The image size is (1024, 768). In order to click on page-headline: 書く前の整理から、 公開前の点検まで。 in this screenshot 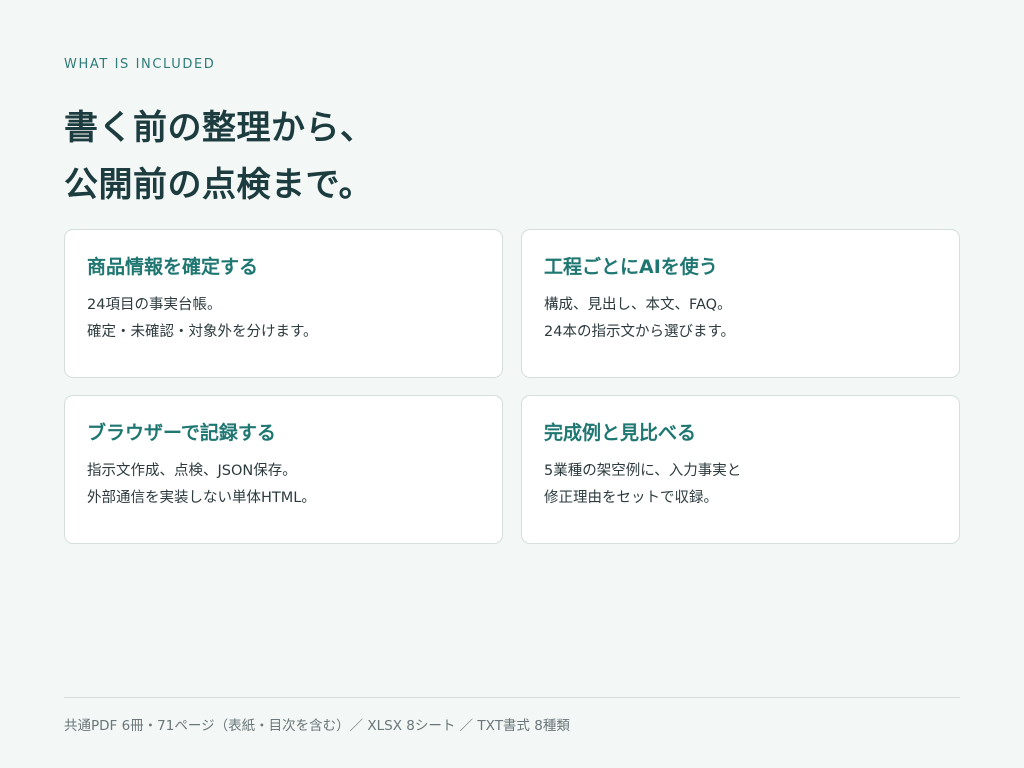, I will do `click(219, 157)`.